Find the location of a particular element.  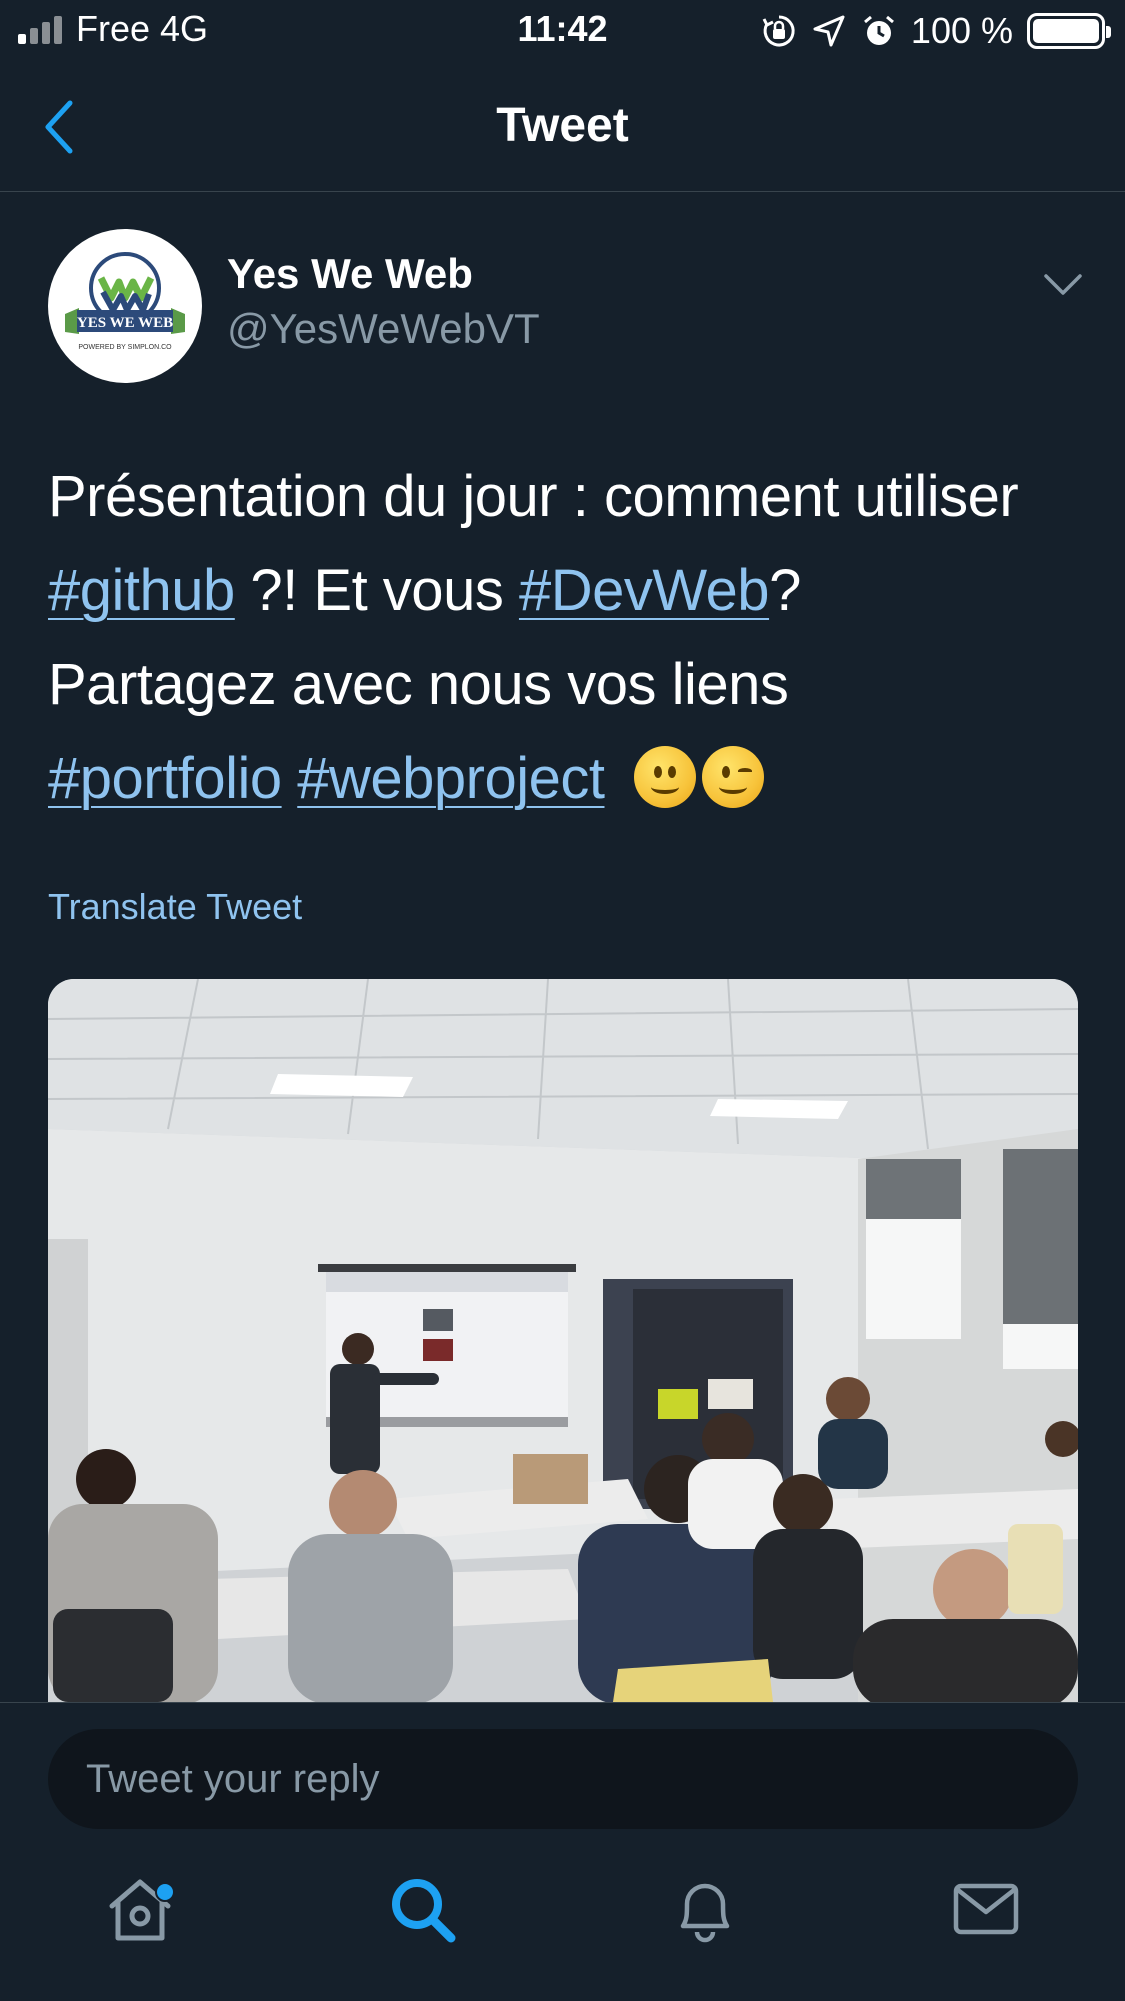

nav-header: Tweet is located at coordinates (562, 127).